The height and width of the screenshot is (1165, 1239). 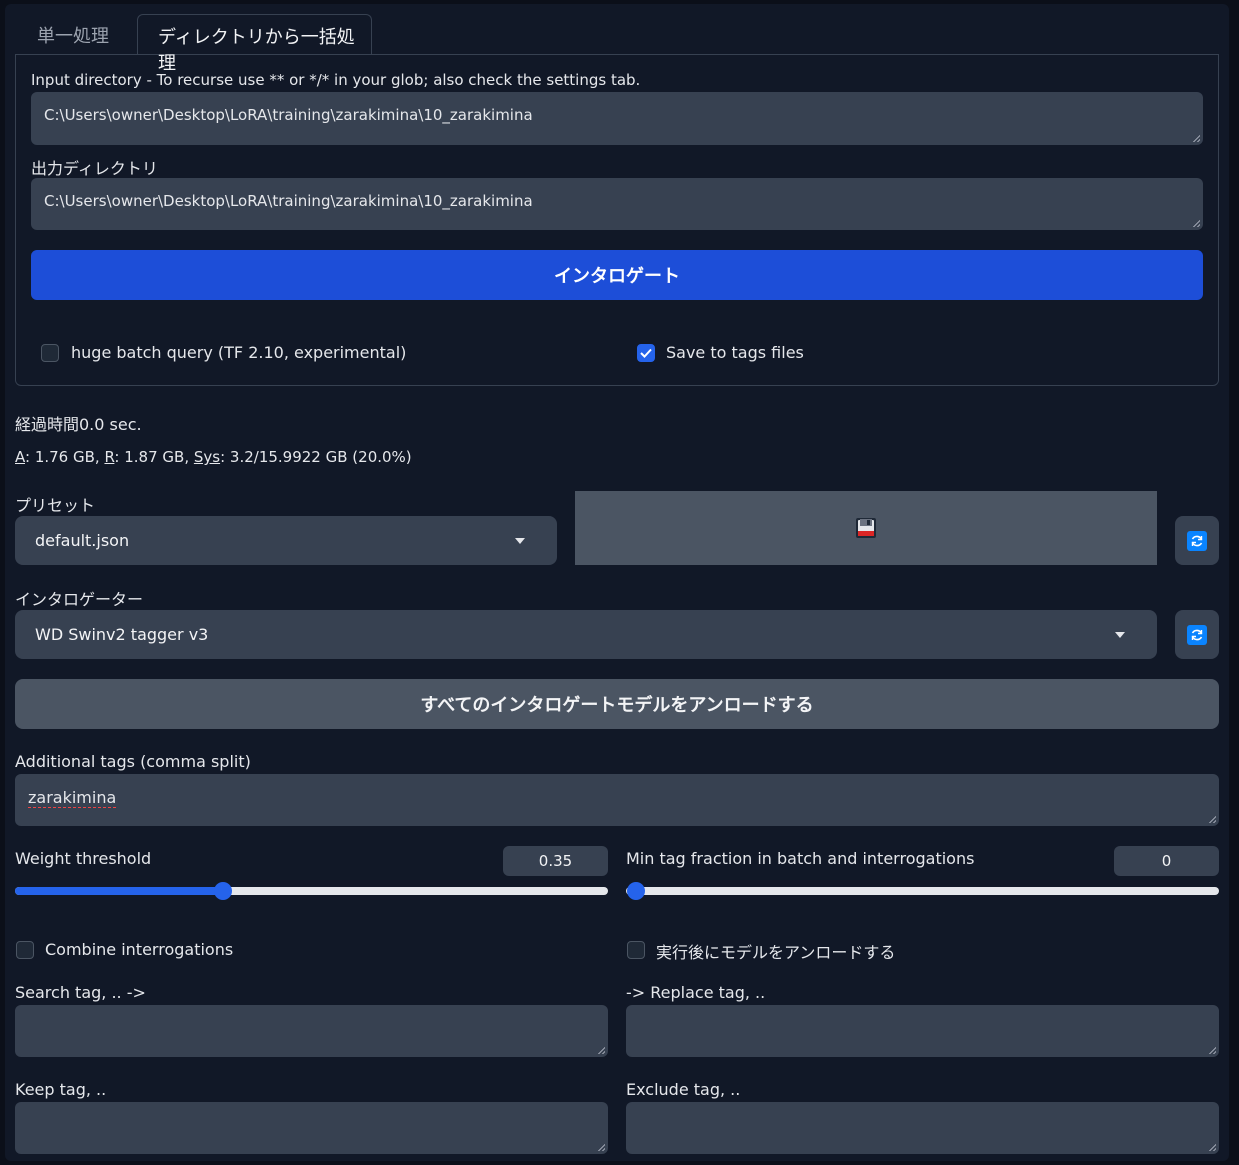 I want to click on weight-threshold-slider, so click(x=311, y=891).